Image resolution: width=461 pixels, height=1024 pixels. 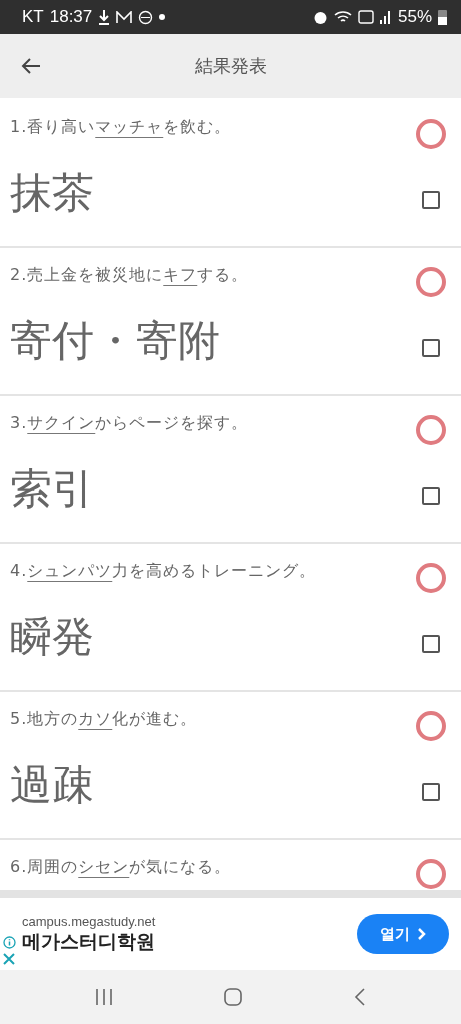 I want to click on answer-text: 寄付・寄附, so click(x=115, y=341).